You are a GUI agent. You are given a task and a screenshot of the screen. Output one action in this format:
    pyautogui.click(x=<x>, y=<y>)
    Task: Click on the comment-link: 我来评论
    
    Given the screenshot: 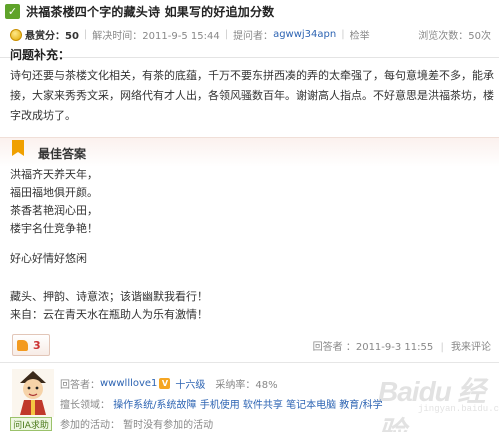 What is the action you would take?
    pyautogui.click(x=471, y=347)
    